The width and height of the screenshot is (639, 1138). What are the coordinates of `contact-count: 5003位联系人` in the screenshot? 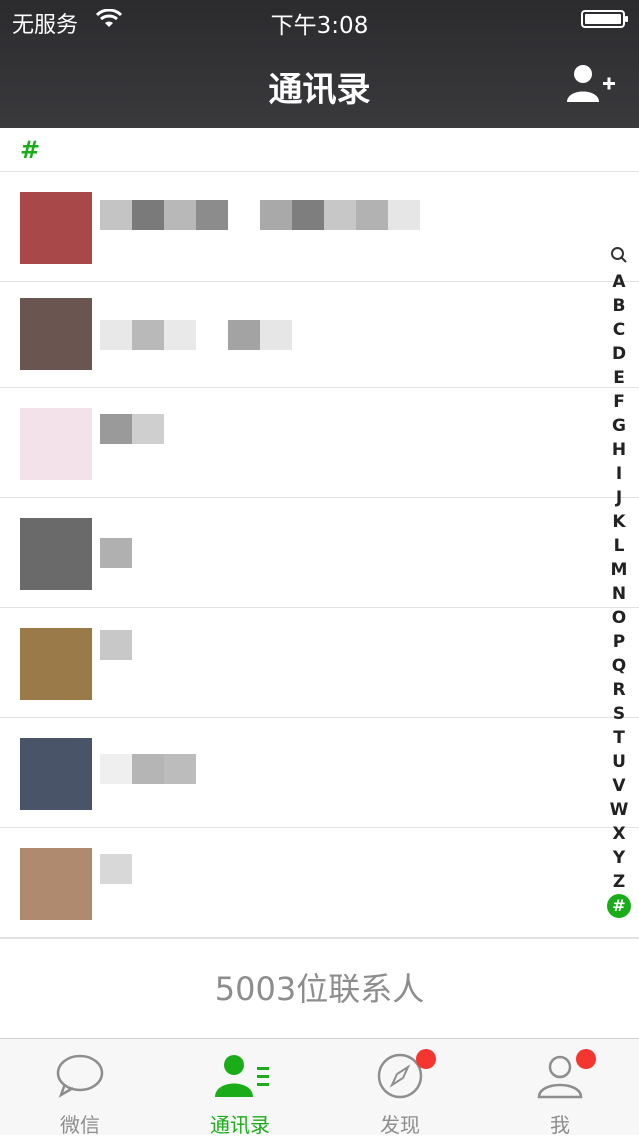 It's located at (319, 988).